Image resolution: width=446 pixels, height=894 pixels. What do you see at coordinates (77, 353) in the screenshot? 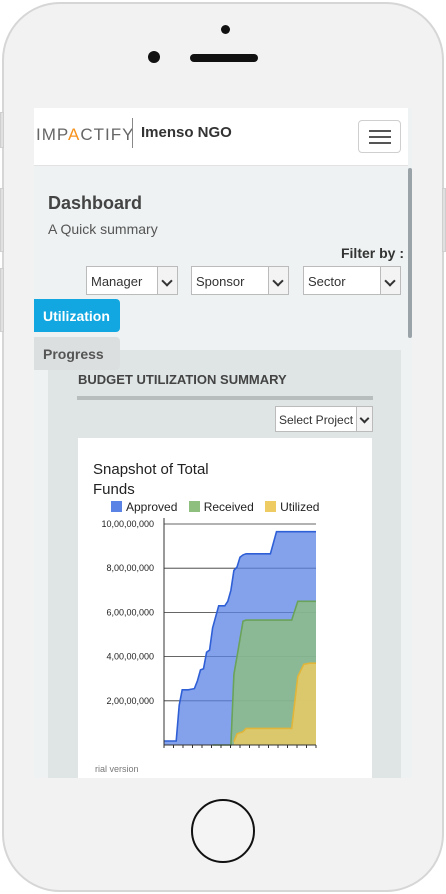
I see `tab-progress: Progress` at bounding box center [77, 353].